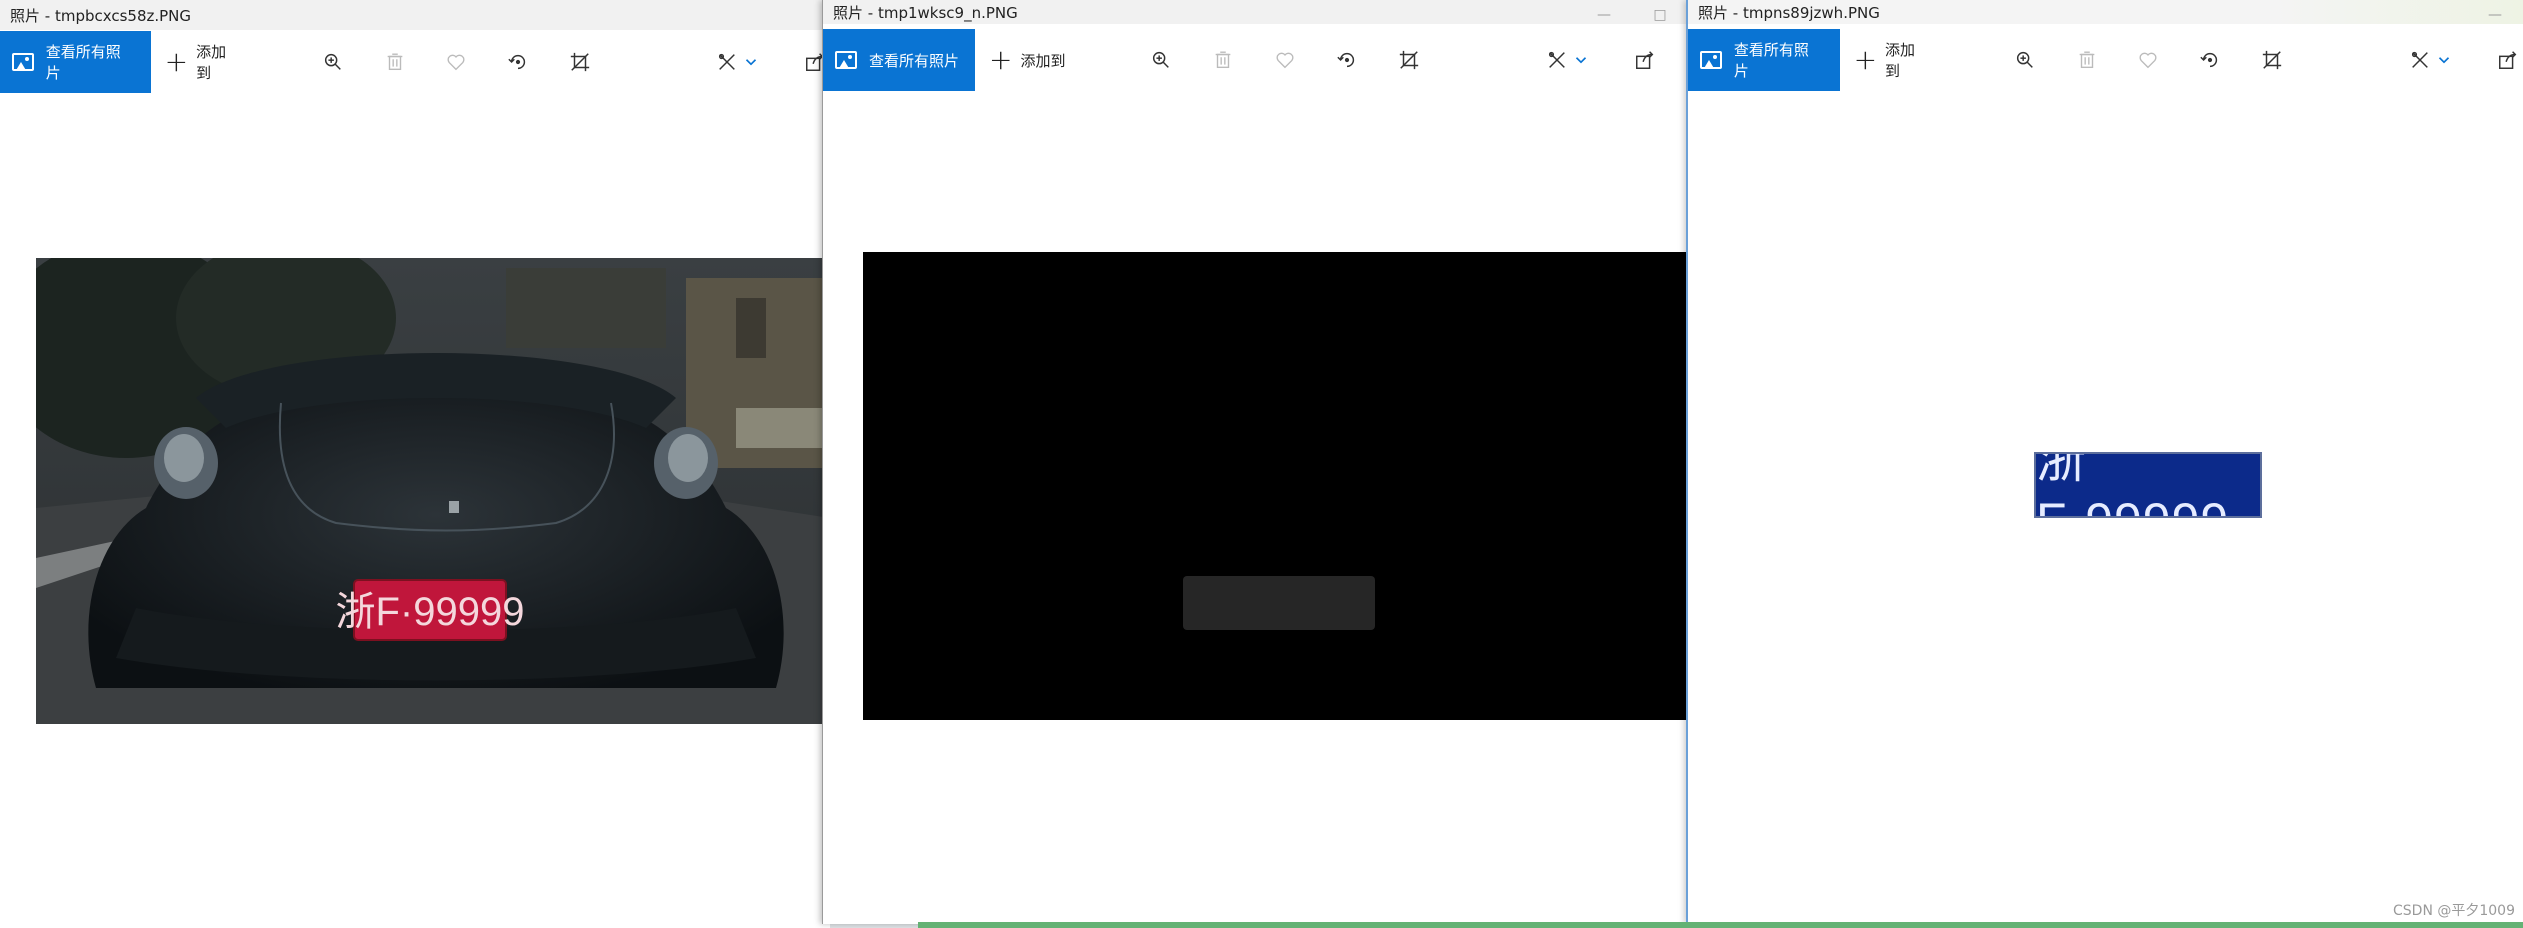  Describe the element at coordinates (1255, 12) in the screenshot. I see `title-bar: 照片 - tmp1wksc9_n.PNG — □` at that location.